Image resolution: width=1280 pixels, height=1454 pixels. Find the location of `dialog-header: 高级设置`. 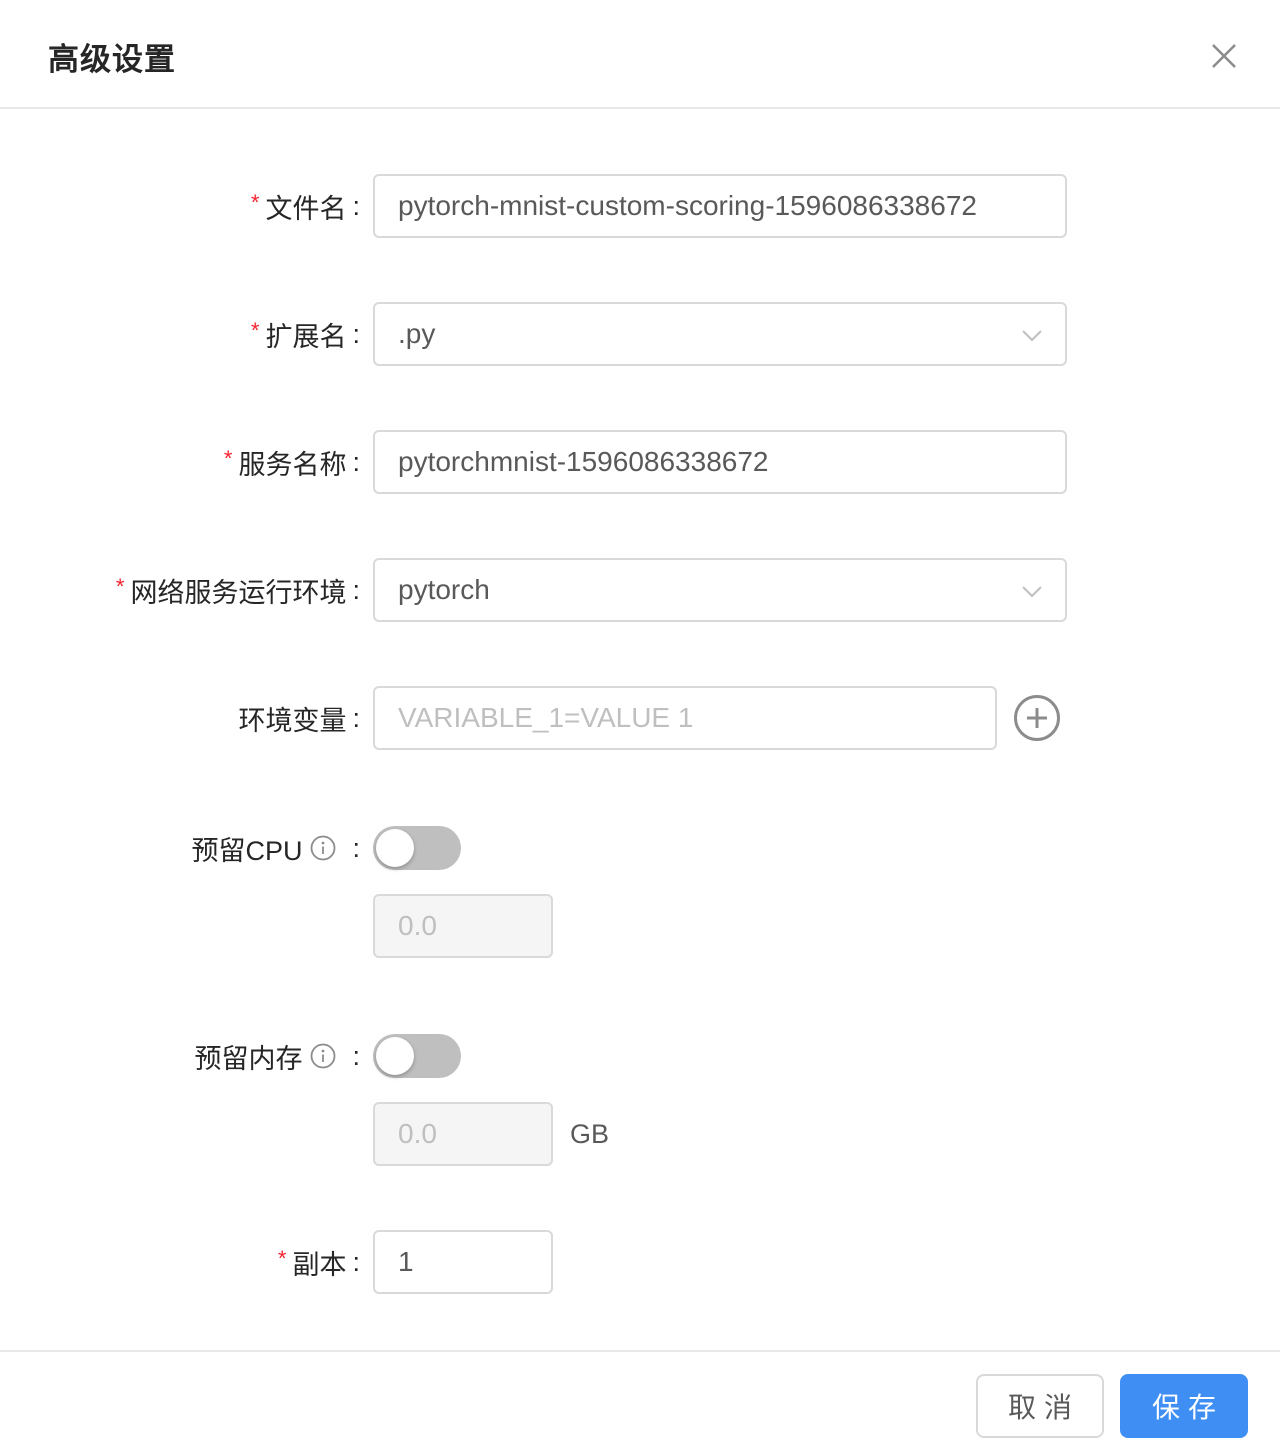

dialog-header: 高级设置 is located at coordinates (640, 54).